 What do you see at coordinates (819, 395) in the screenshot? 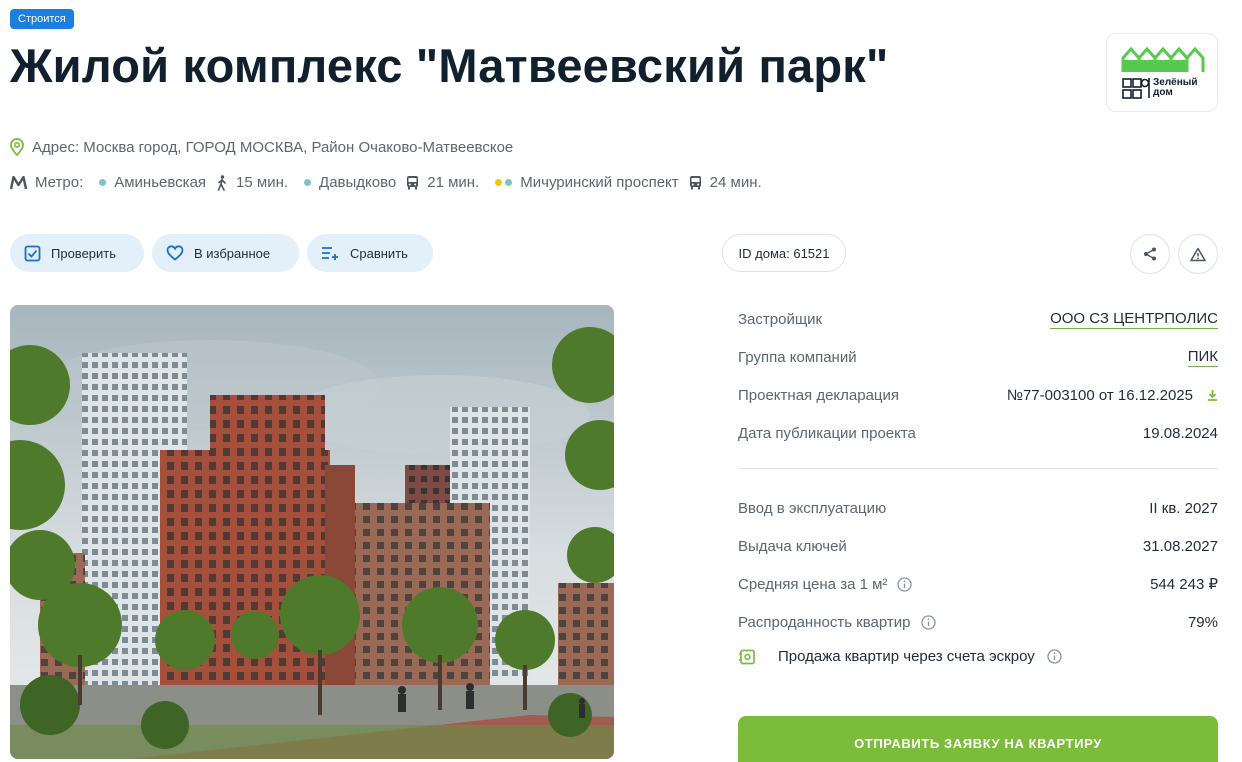
I see `declaration-label: Проектная декларация` at bounding box center [819, 395].